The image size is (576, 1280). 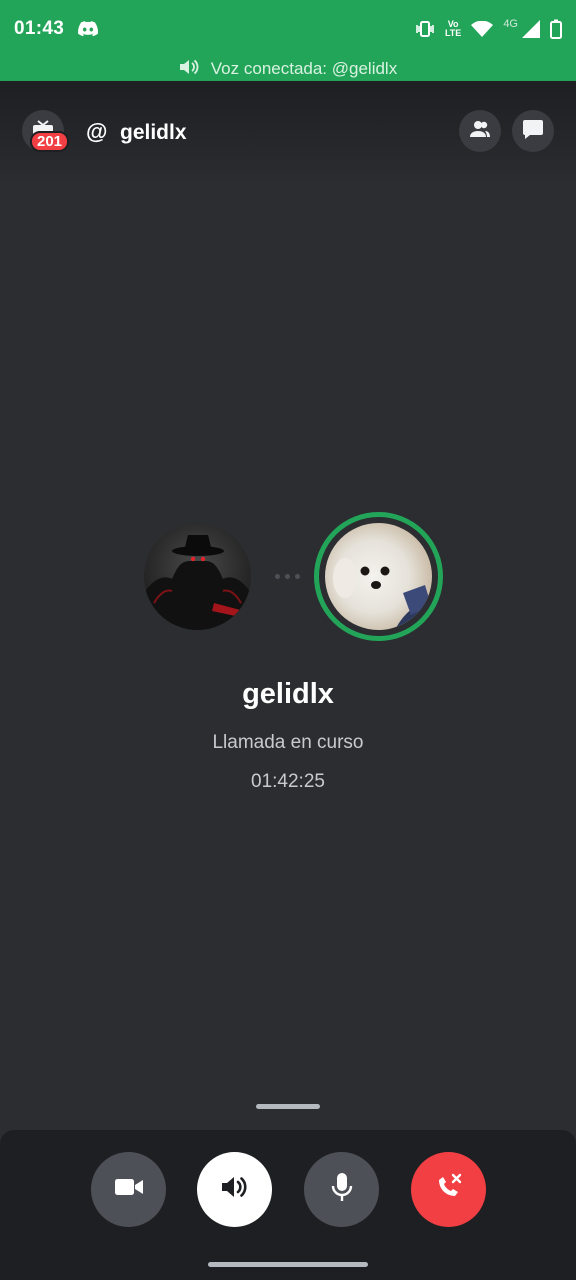 I want to click on volte-icon: Vo LTE, so click(x=453, y=28).